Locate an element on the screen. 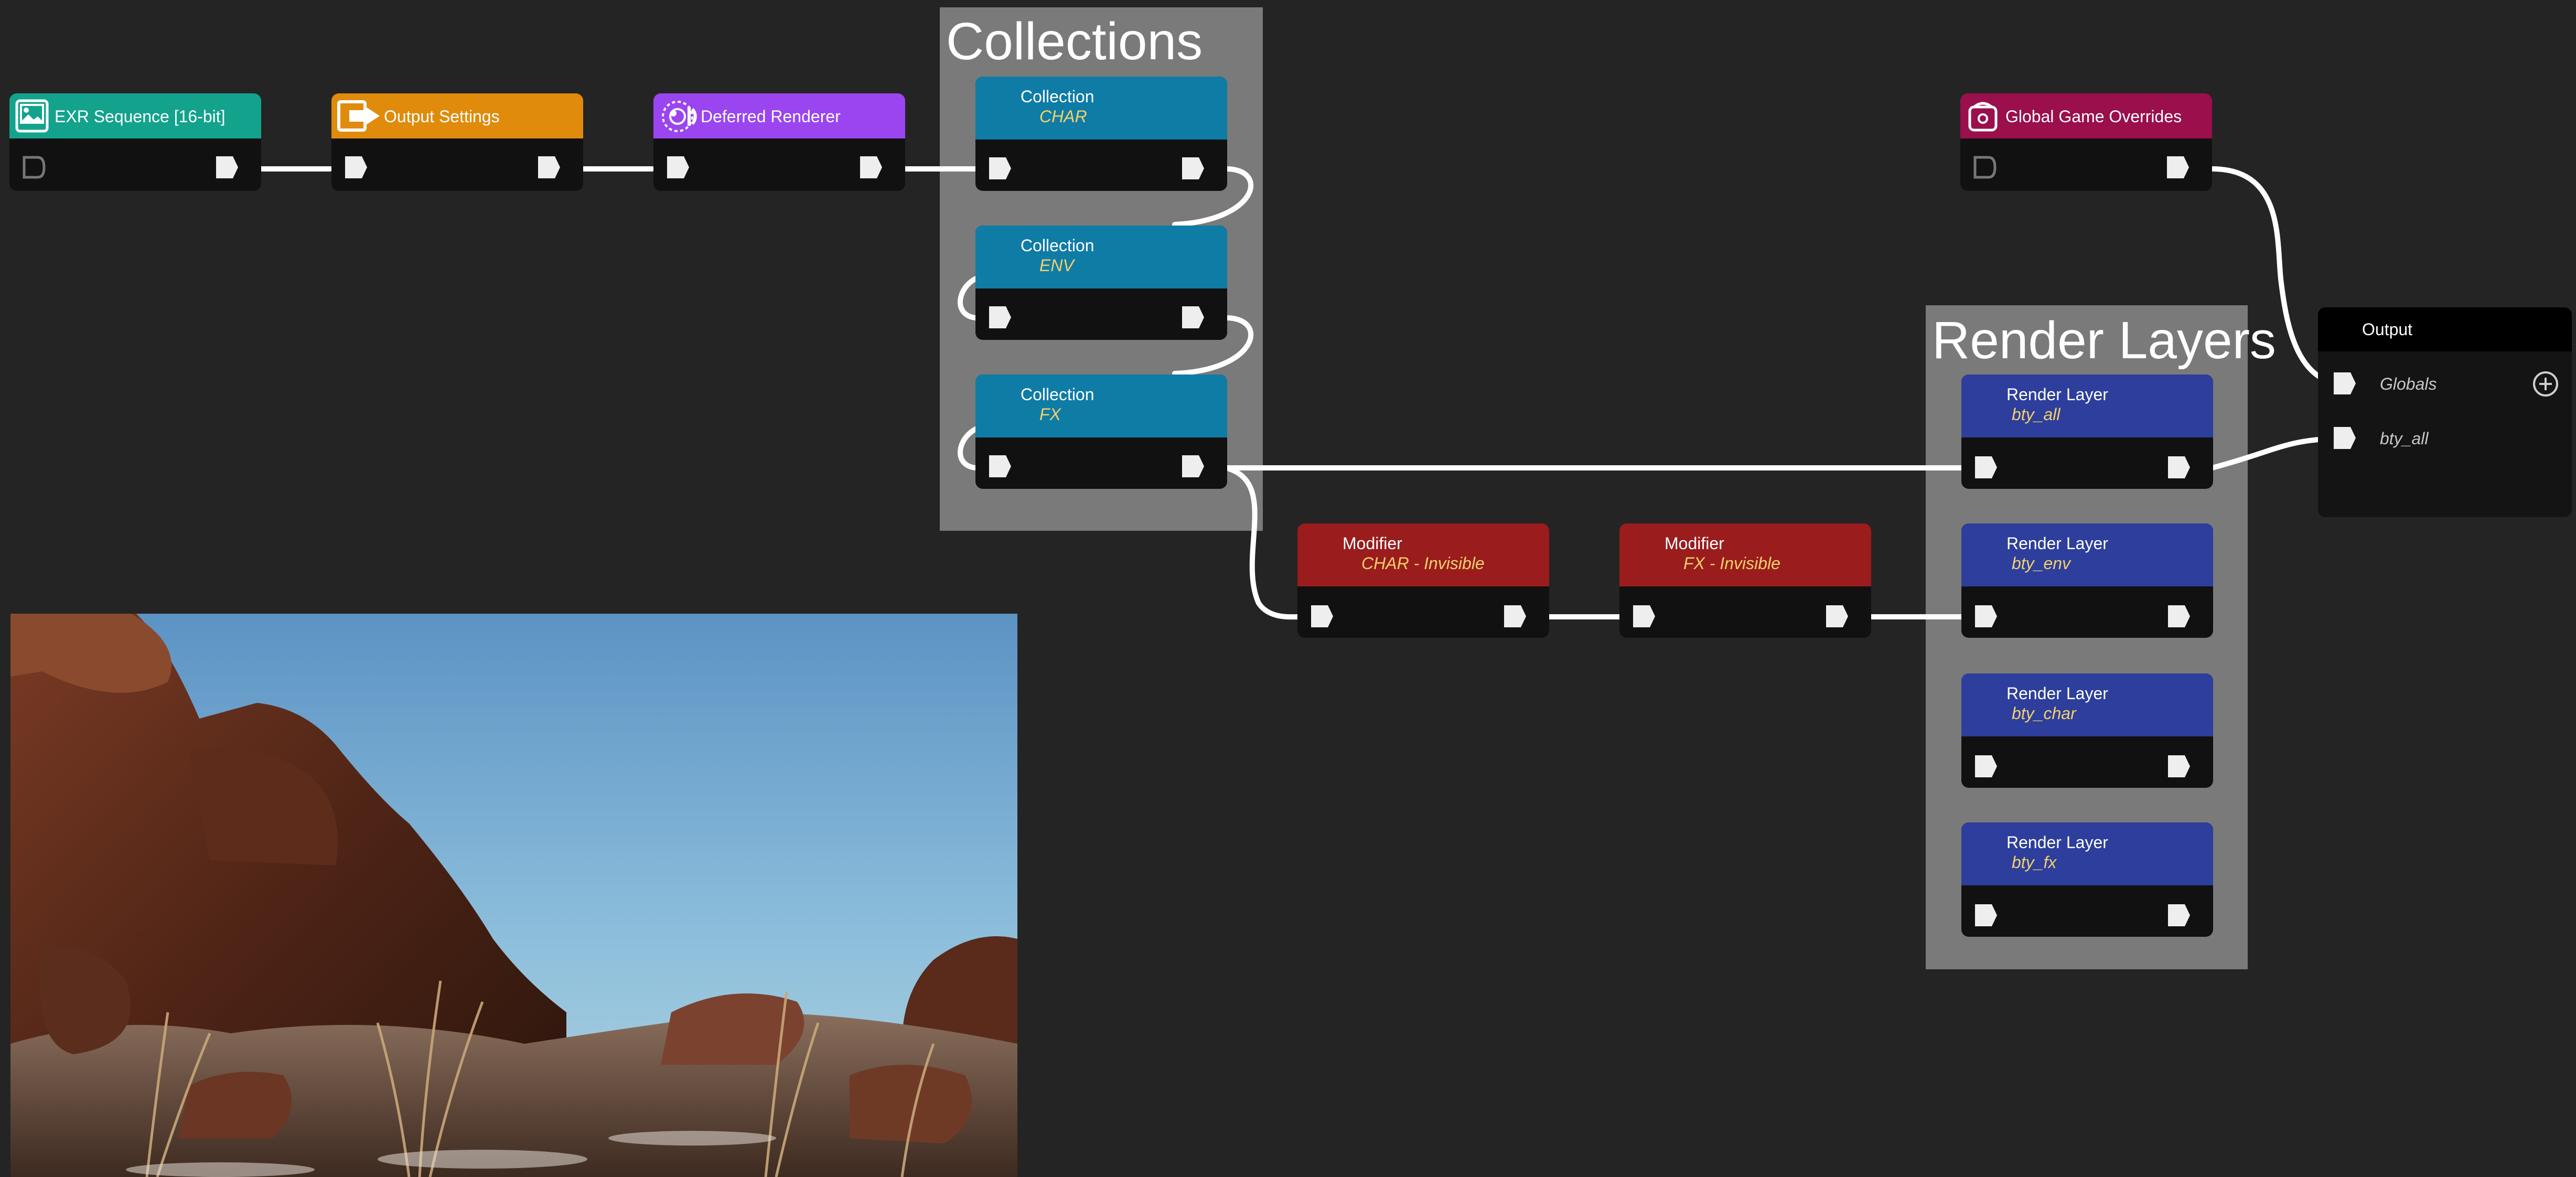 The image size is (2576, 1177). render-layer-bty-env-in-port is located at coordinates (1986, 616).